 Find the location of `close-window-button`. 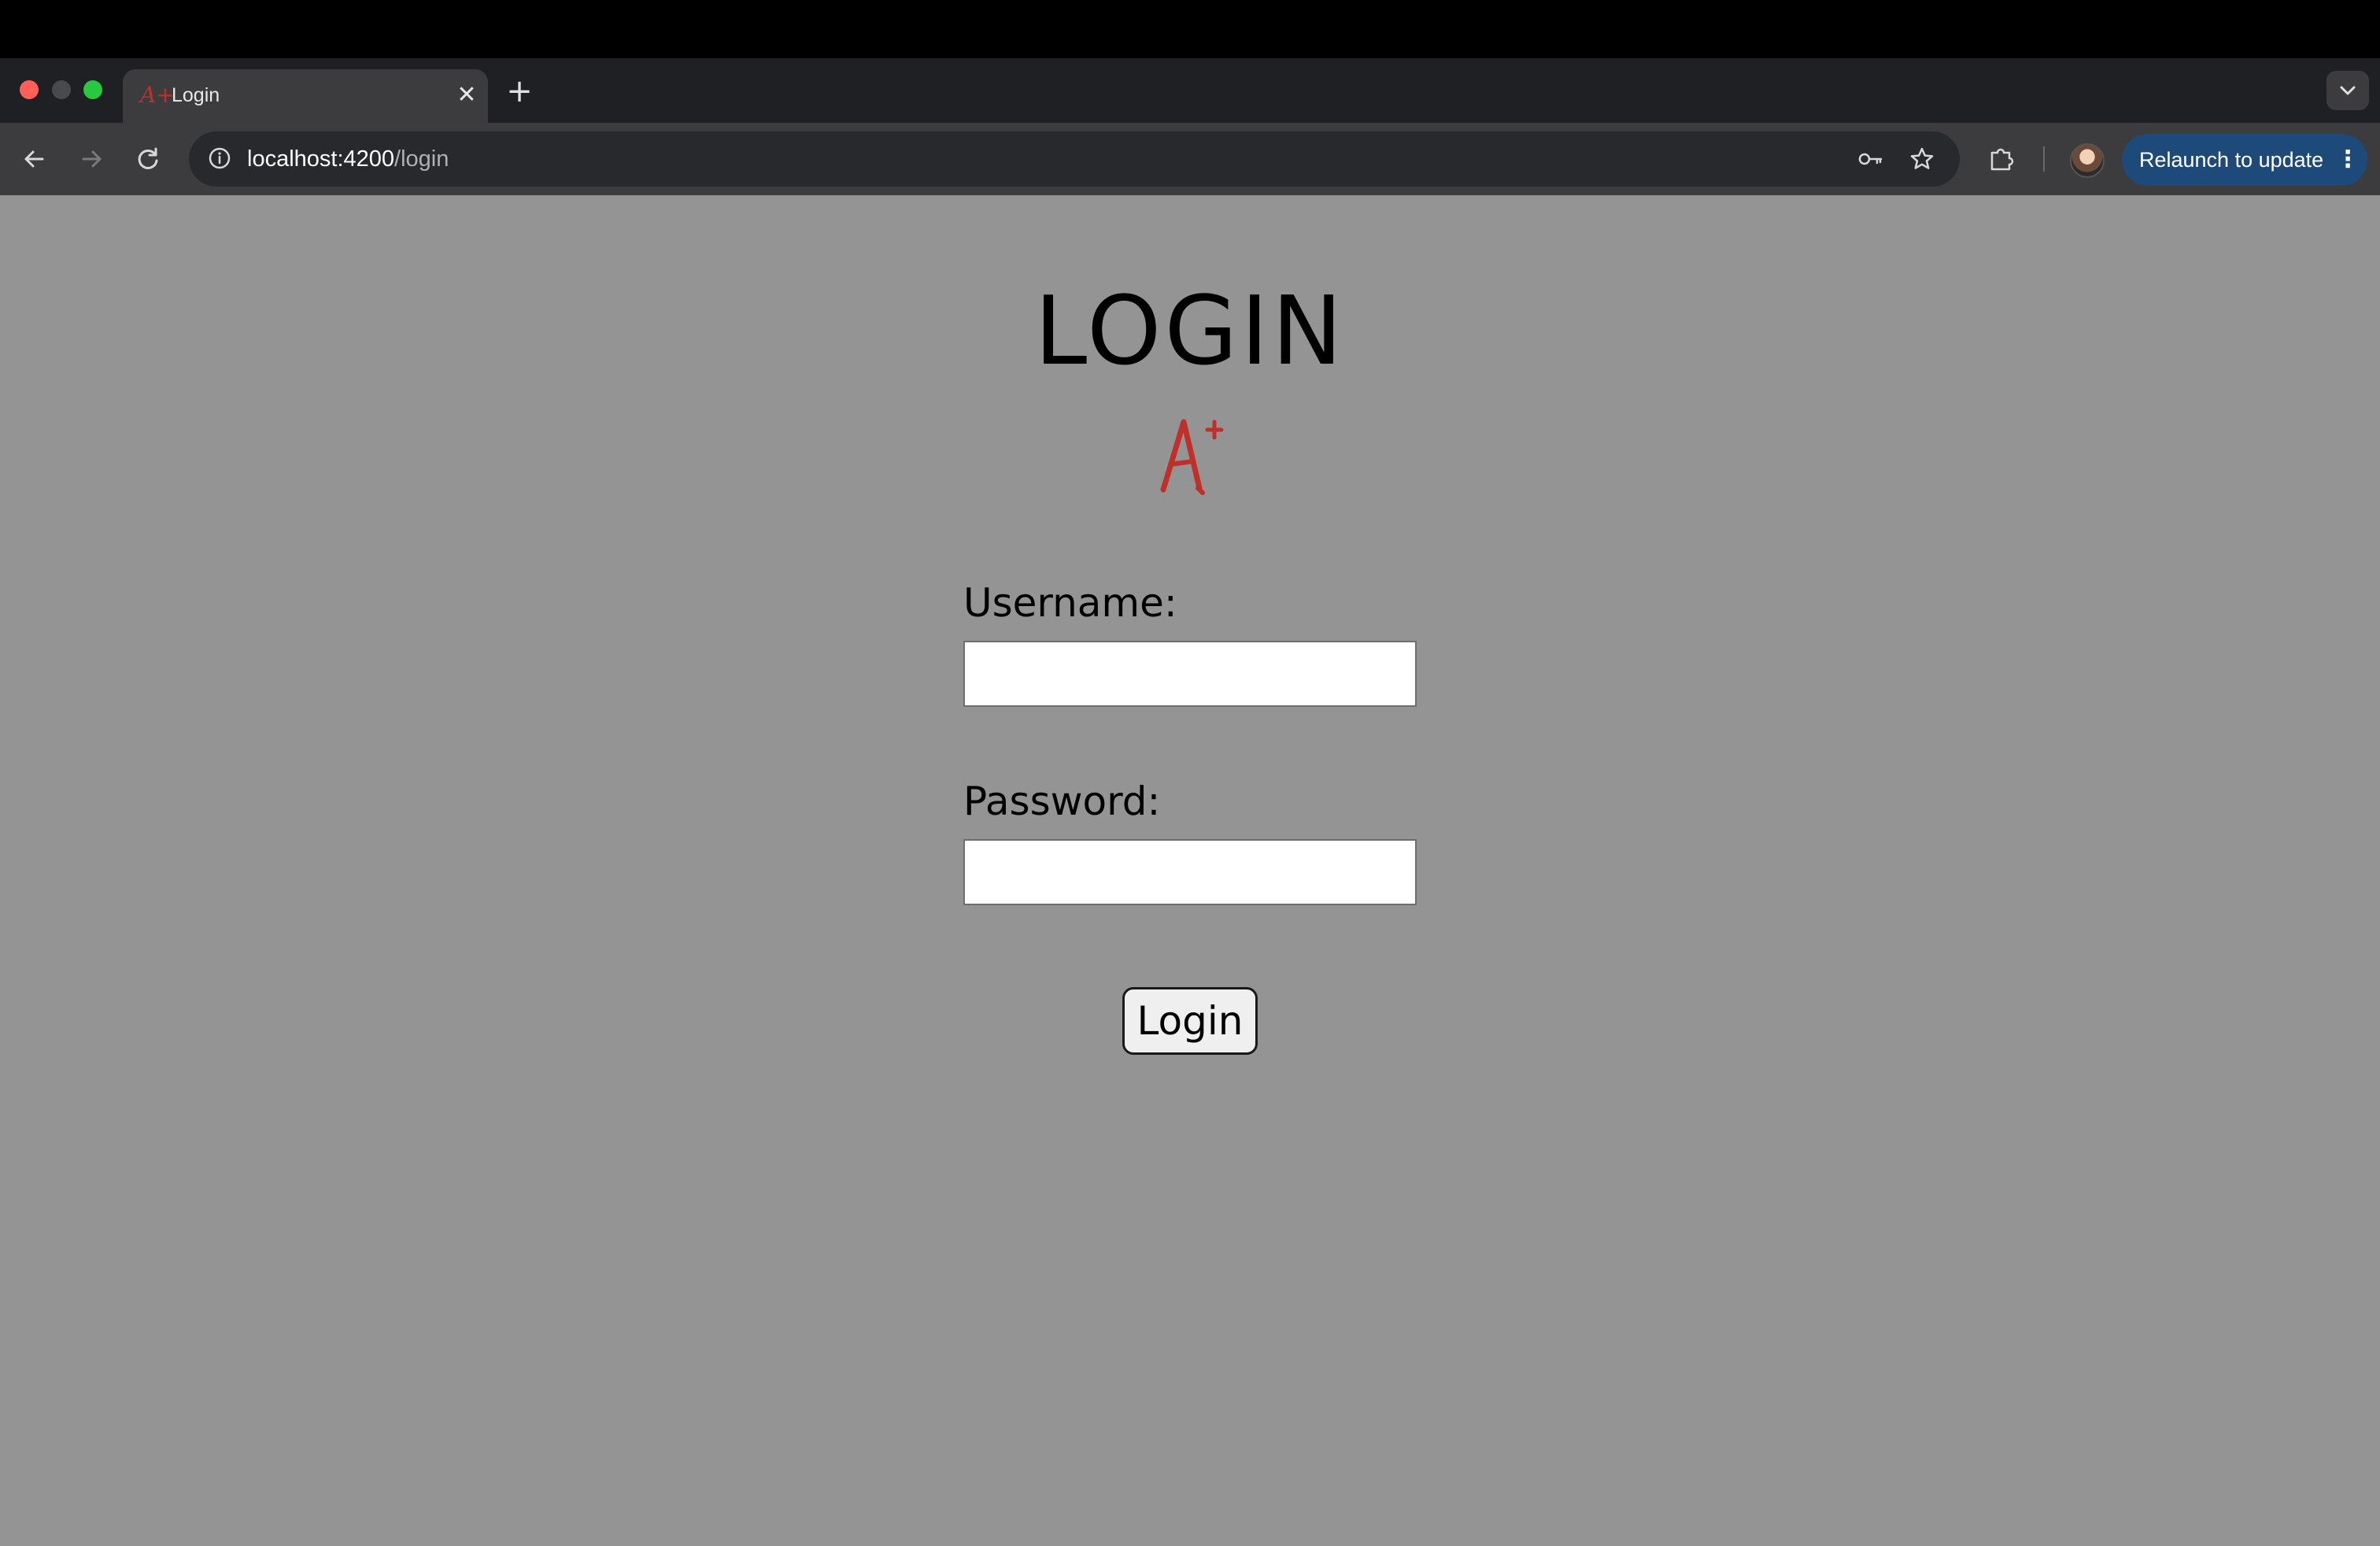

close-window-button is located at coordinates (29, 89).